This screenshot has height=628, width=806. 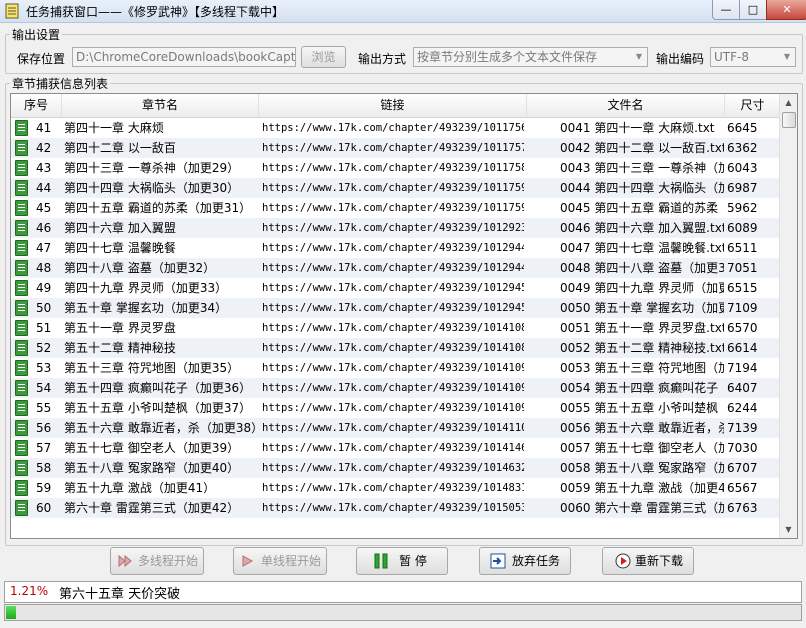 What do you see at coordinates (639, 56) in the screenshot?
I see `chevron-down-icon: ▼` at bounding box center [639, 56].